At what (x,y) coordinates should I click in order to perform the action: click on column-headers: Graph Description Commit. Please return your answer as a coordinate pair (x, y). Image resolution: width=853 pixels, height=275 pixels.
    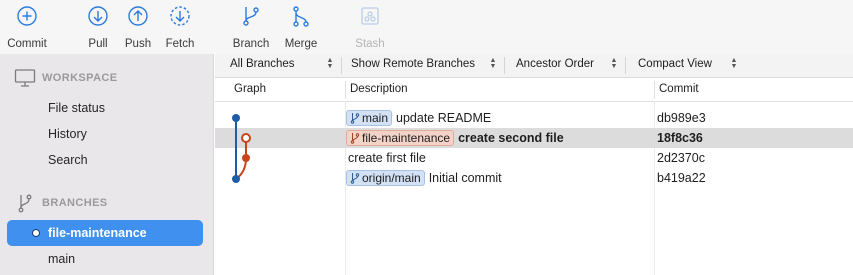
    Looking at the image, I should click on (534, 90).